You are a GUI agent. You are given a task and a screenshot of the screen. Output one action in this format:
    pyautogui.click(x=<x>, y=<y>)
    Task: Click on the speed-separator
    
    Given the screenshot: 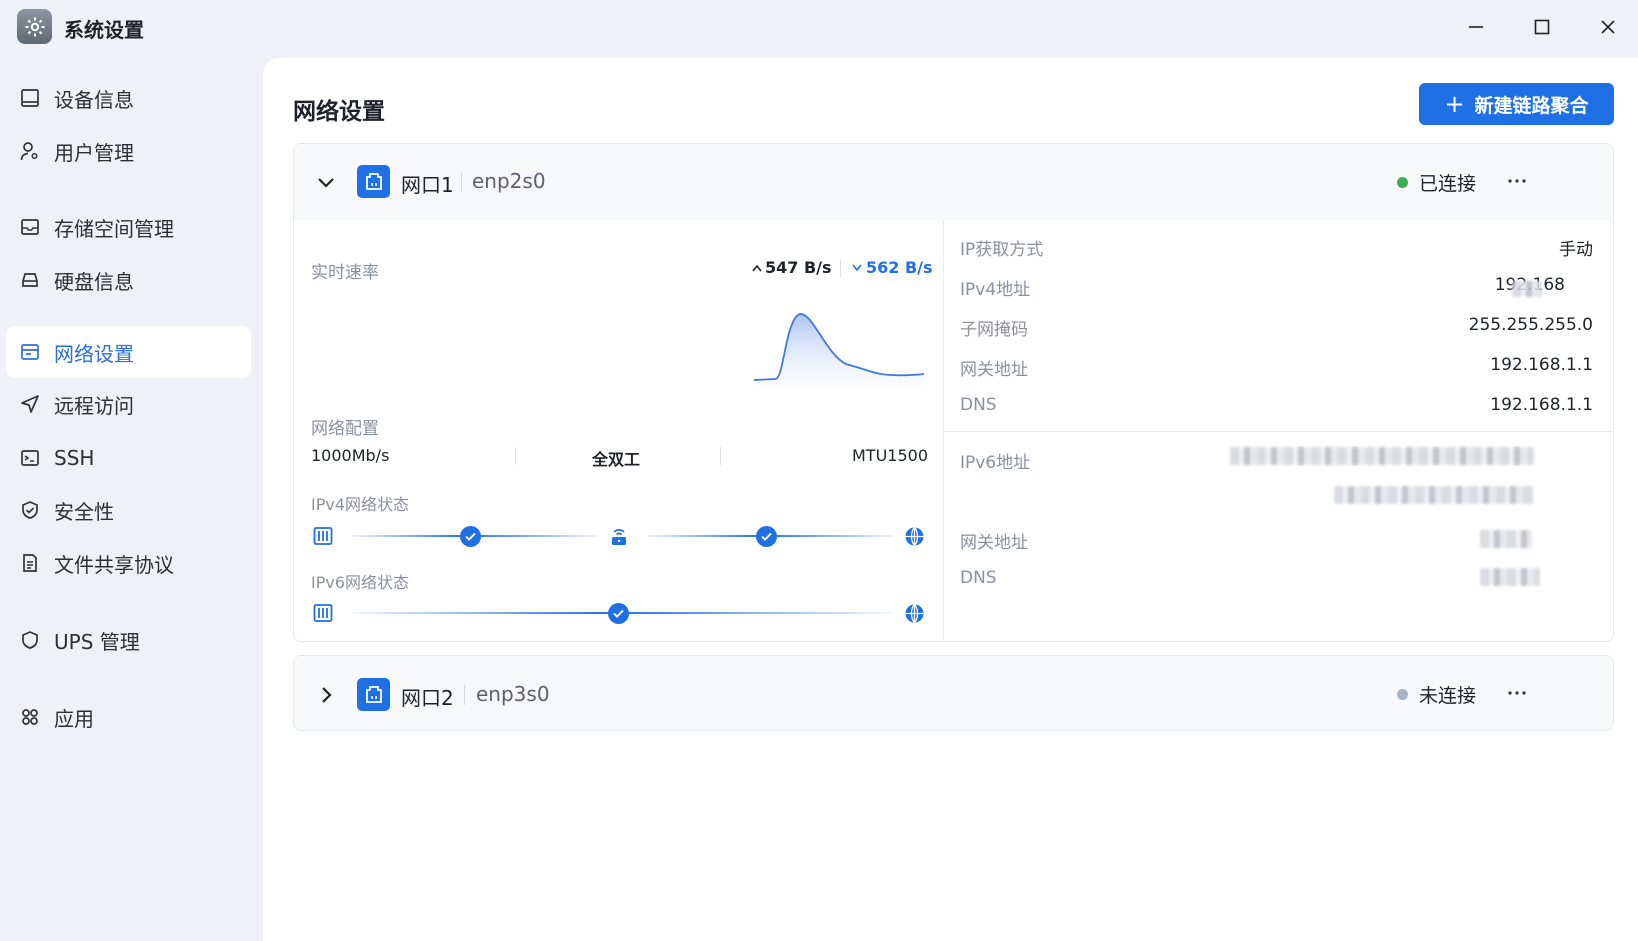 What is the action you would take?
    pyautogui.click(x=840, y=269)
    